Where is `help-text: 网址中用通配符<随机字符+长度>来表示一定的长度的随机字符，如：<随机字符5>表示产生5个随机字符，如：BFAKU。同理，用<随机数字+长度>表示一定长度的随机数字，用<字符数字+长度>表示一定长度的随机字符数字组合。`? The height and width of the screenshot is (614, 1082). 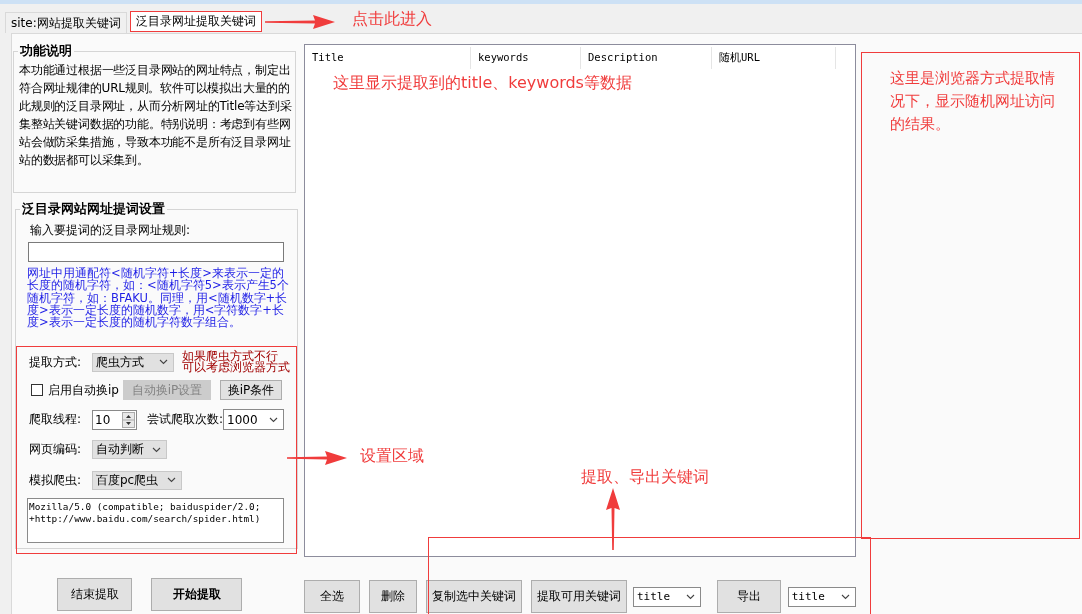 help-text: 网址中用通配符<随机字符+长度>来表示一定的长度的随机字符，如：<随机字符5>表示产生5个随机字符，如：BFAKU。同理，用<随机数字+长度>表示一定长度的随机数字，用<字符数字+长度>表示一定长度的随机字符数字组合。 is located at coordinates (158, 298).